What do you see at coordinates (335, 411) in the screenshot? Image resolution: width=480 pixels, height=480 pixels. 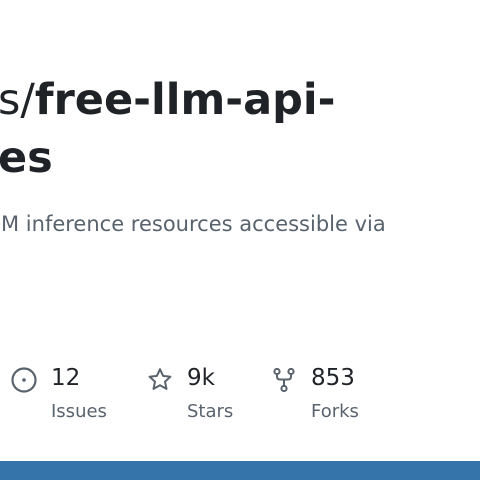 I see `forks-label: Forks` at bounding box center [335, 411].